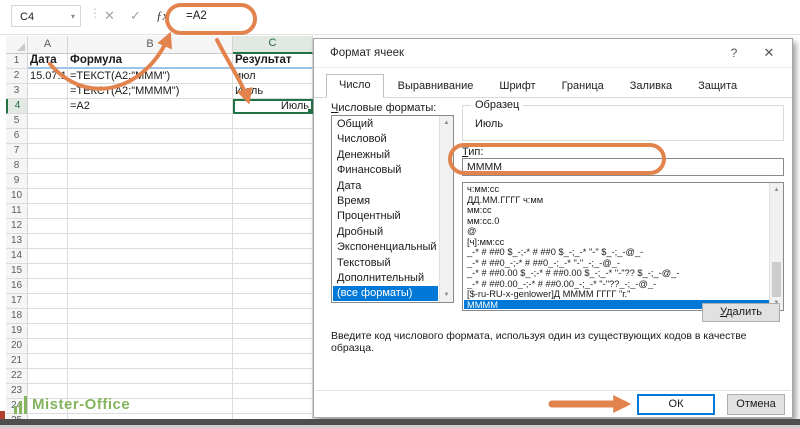  I want to click on category-scrollbar: ▲ ▼, so click(446, 209).